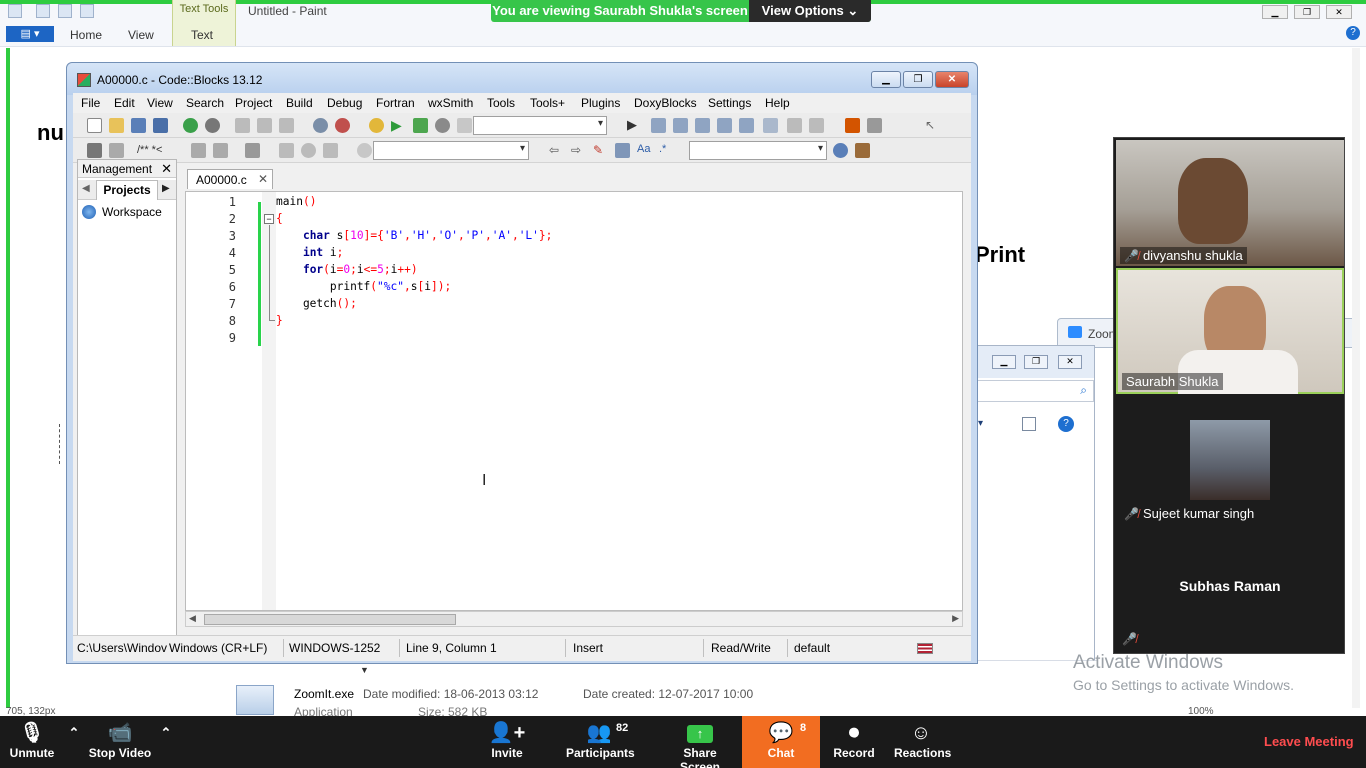 This screenshot has width=1366, height=768. What do you see at coordinates (464, 125) in the screenshot?
I see `abort-icon` at bounding box center [464, 125].